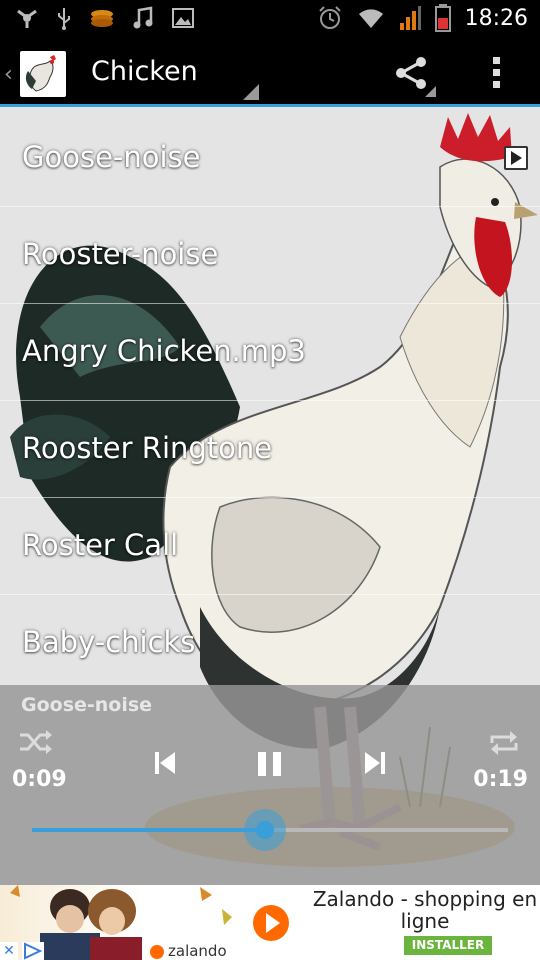 This screenshot has width=540, height=960. What do you see at coordinates (270, 830) in the screenshot?
I see `seek-bar` at bounding box center [270, 830].